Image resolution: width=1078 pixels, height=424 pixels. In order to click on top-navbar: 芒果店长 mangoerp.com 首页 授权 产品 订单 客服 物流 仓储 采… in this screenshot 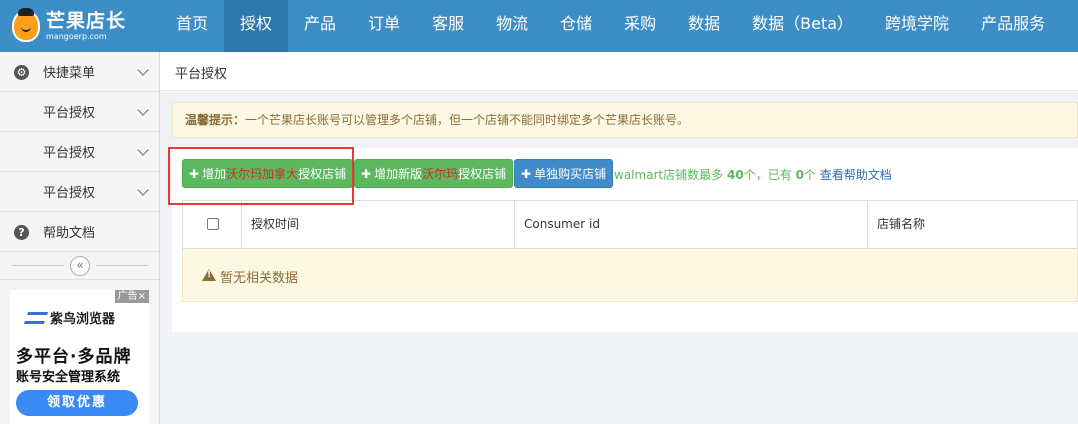, I will do `click(539, 26)`.